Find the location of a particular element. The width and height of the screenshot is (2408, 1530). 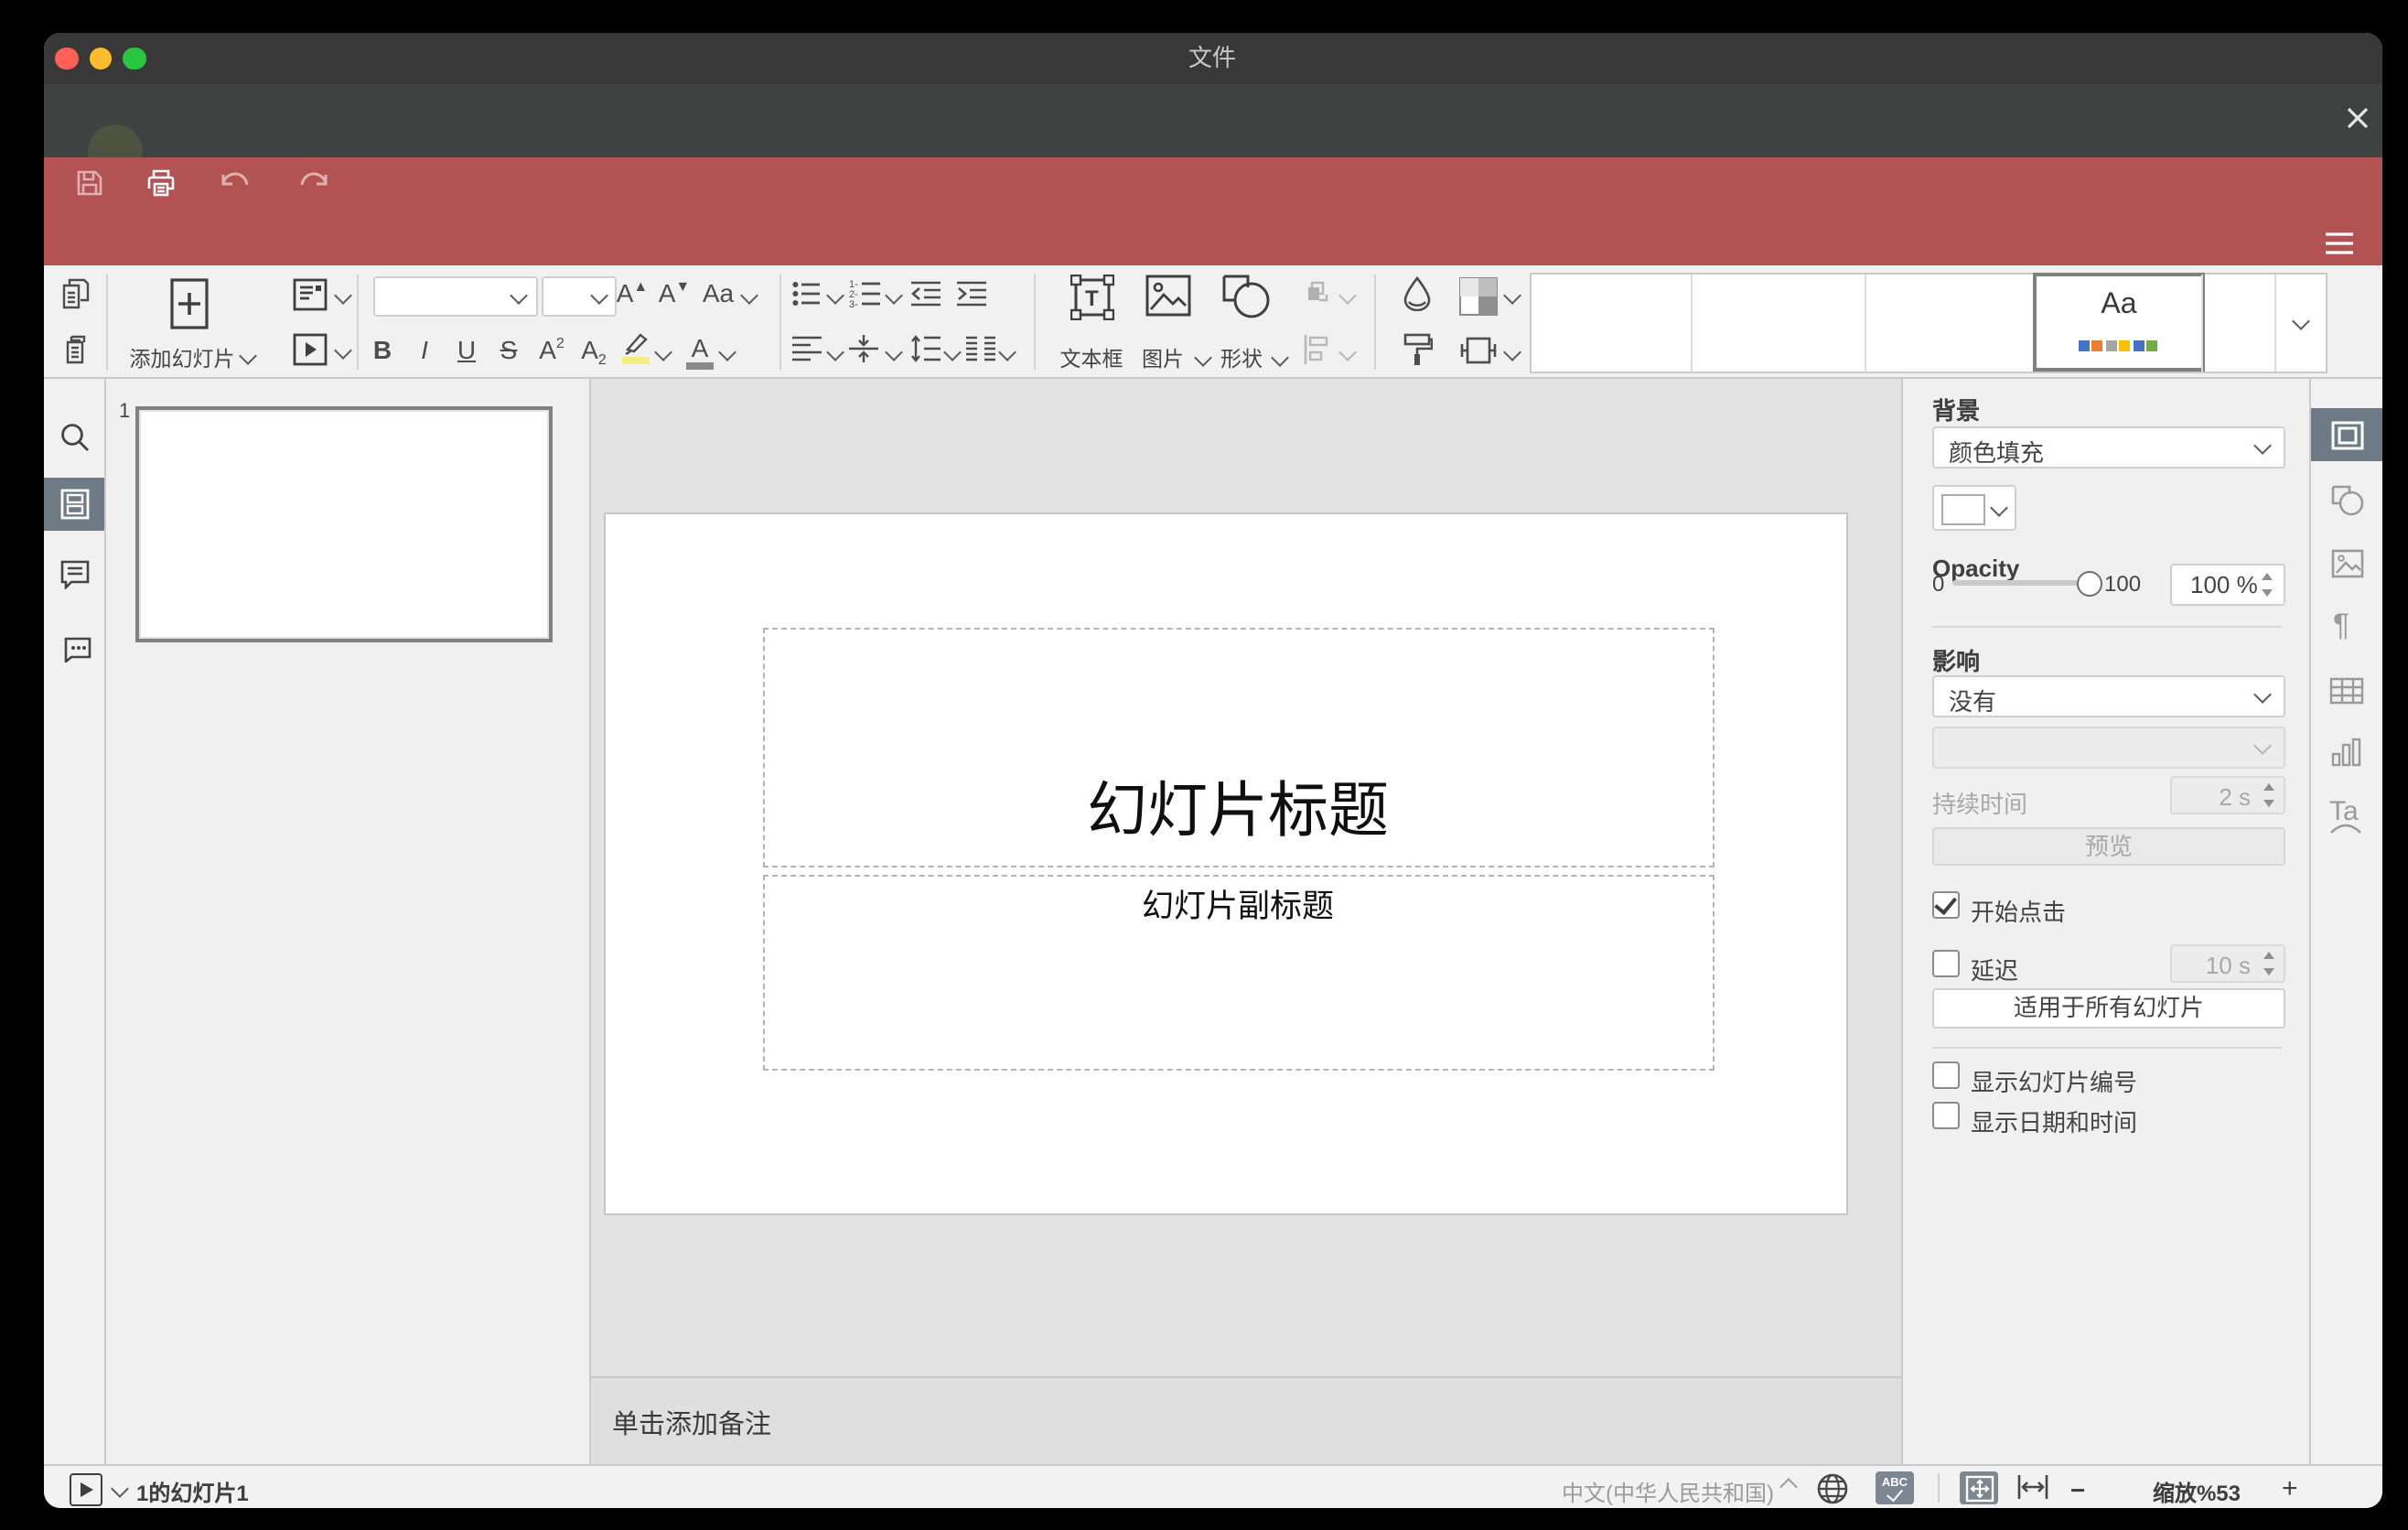

start-slideshow-status-button is located at coordinates (86, 1489).